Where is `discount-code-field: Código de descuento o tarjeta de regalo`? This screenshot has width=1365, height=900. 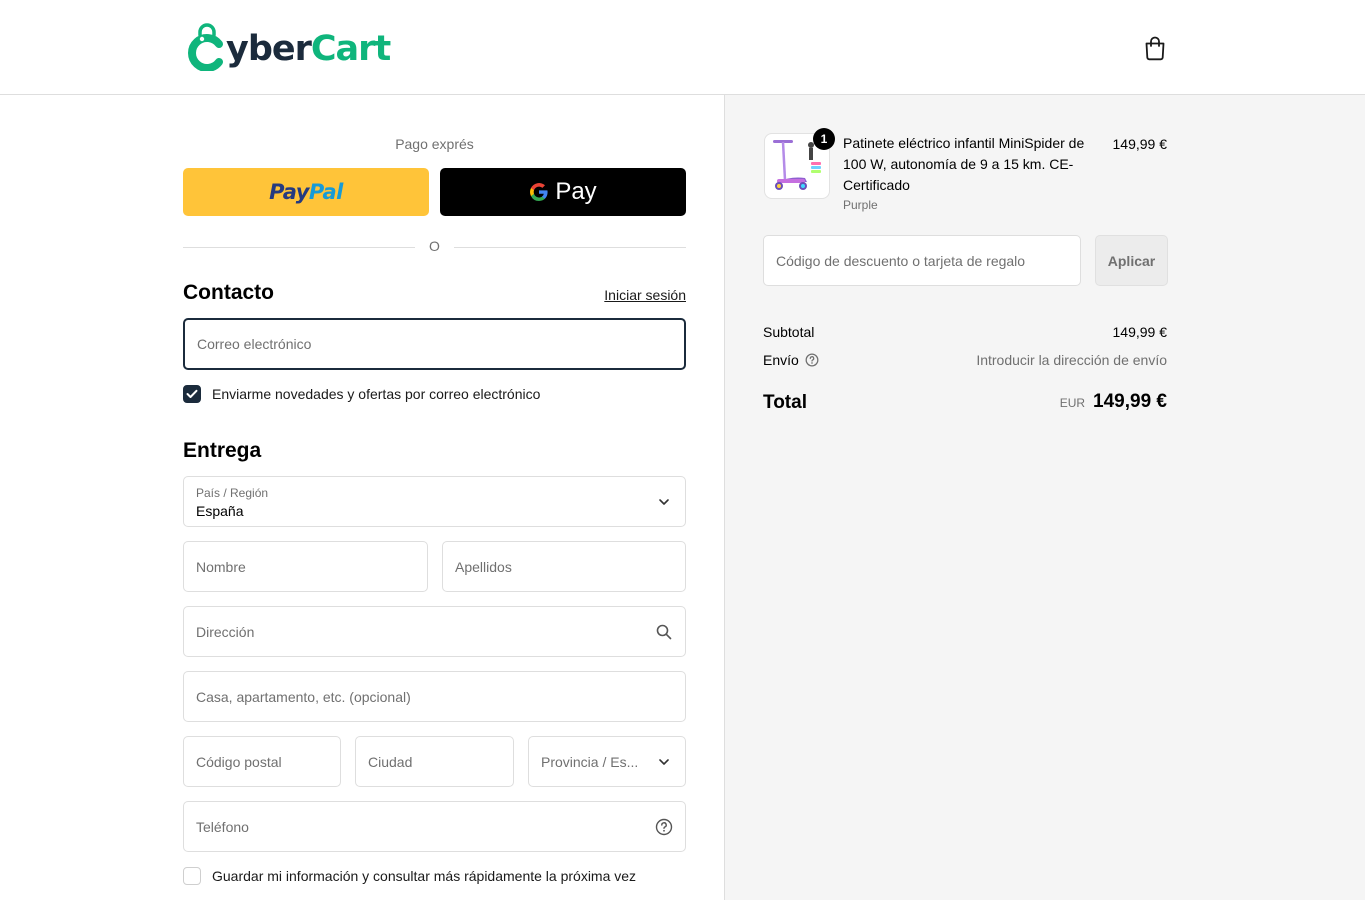
discount-code-field: Código de descuento o tarjeta de regalo is located at coordinates (922, 260).